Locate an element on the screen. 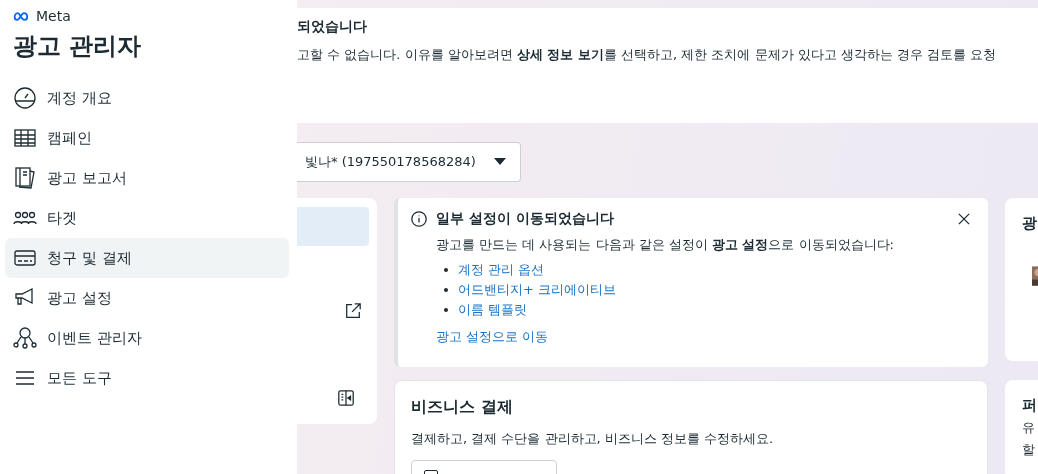 This screenshot has width=1038, height=474. table-icon is located at coordinates (25, 138).